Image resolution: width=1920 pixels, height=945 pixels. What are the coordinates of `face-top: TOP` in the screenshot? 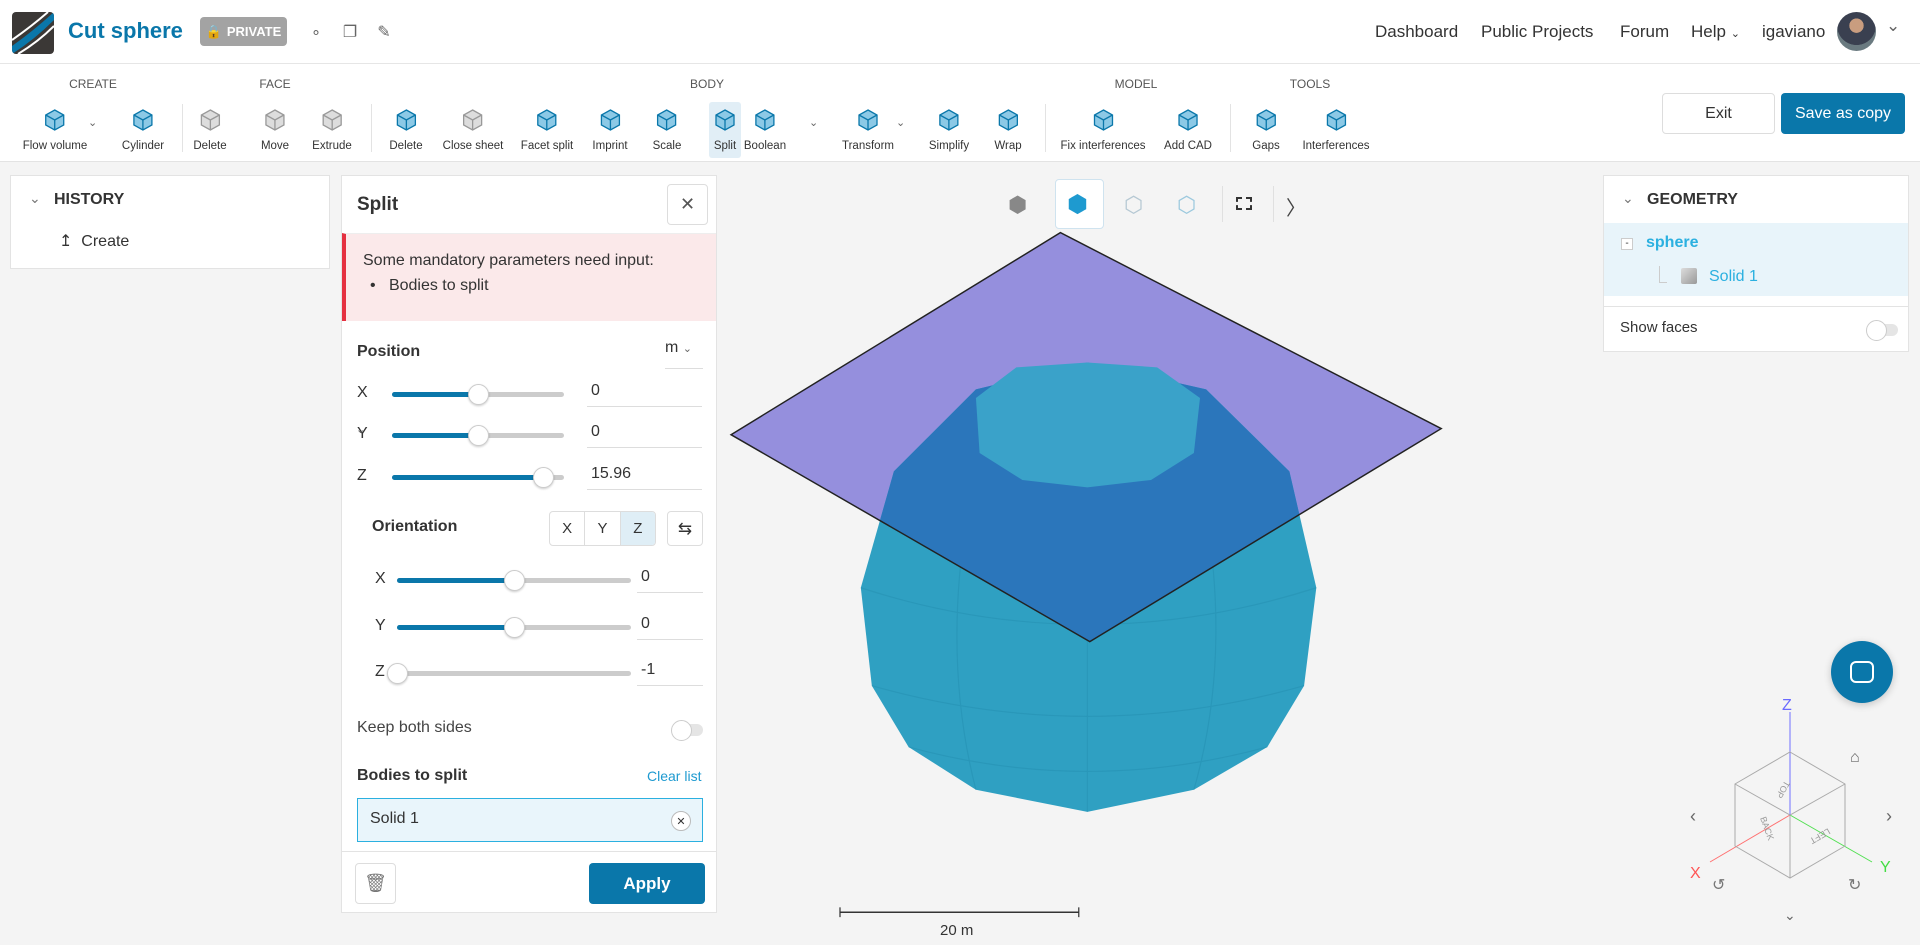 It's located at (1783, 789).